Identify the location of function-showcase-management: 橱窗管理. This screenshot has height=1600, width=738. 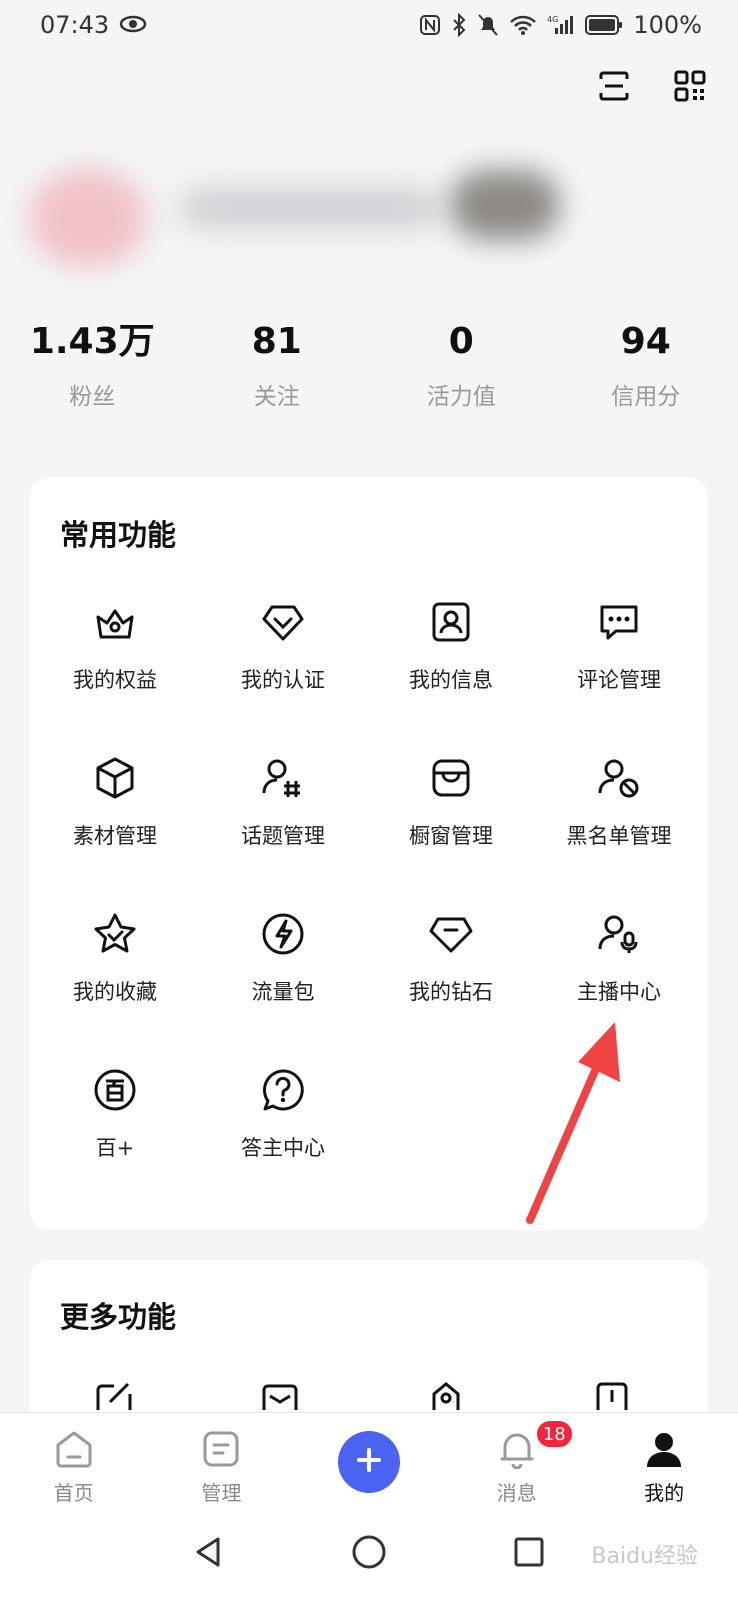
(451, 819).